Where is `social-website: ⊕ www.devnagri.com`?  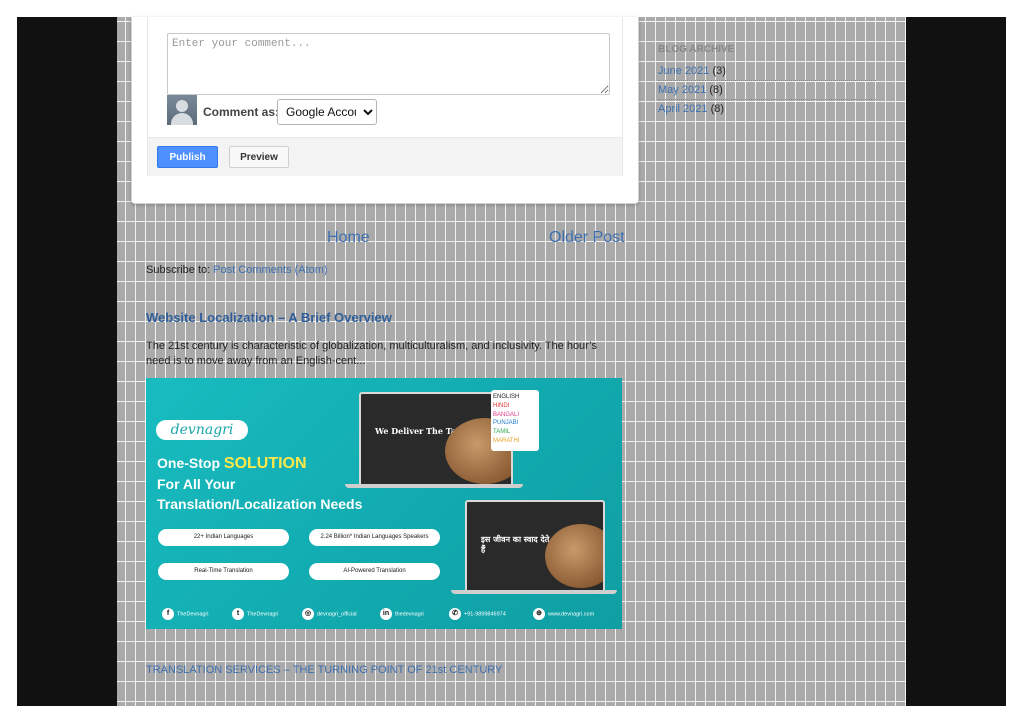
social-website: ⊕ www.devnagri.com is located at coordinates (563, 614).